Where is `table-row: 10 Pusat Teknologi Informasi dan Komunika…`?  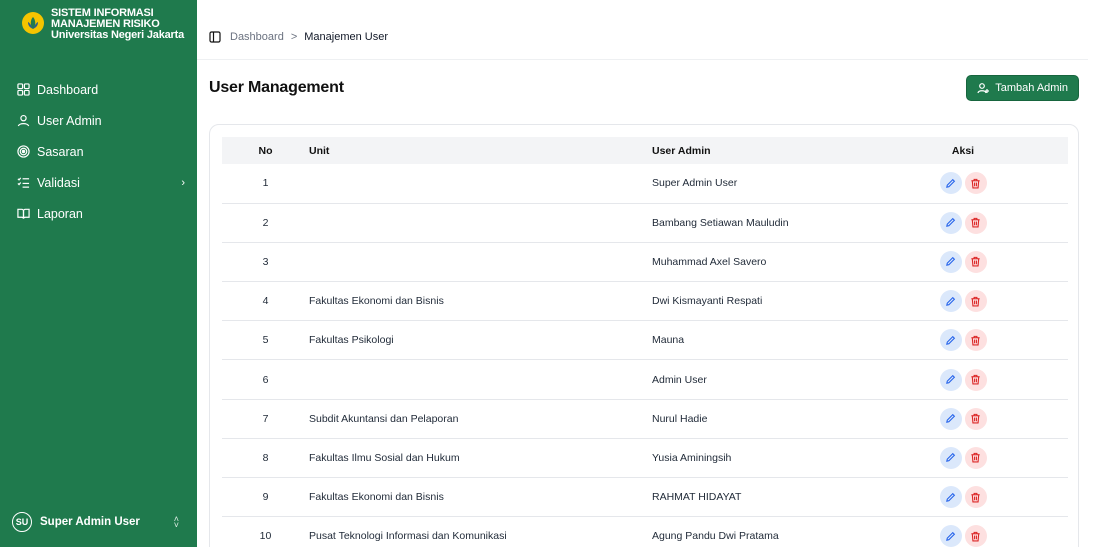
table-row: 10 Pusat Teknologi Informasi dan Komunika… is located at coordinates (645, 531).